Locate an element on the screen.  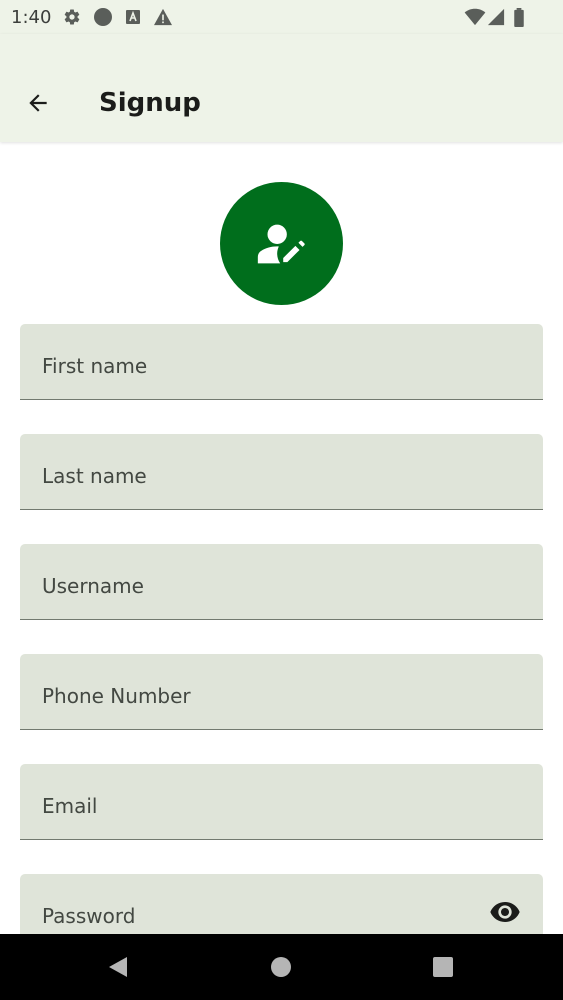
username-field: Username is located at coordinates (281, 582).